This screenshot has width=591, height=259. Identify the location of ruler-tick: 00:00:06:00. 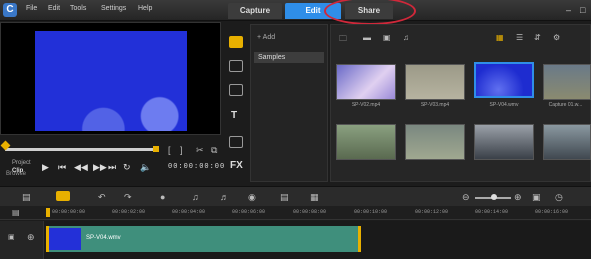
(249, 212).